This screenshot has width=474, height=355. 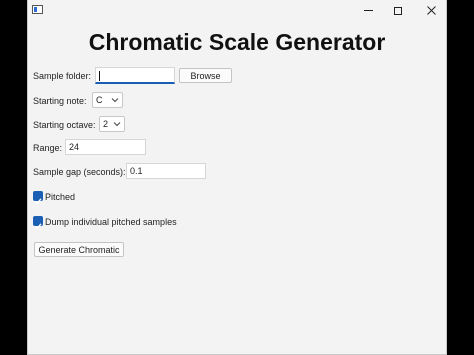 I want to click on dump-samples-label: Dump individual pitched samples, so click(x=111, y=222).